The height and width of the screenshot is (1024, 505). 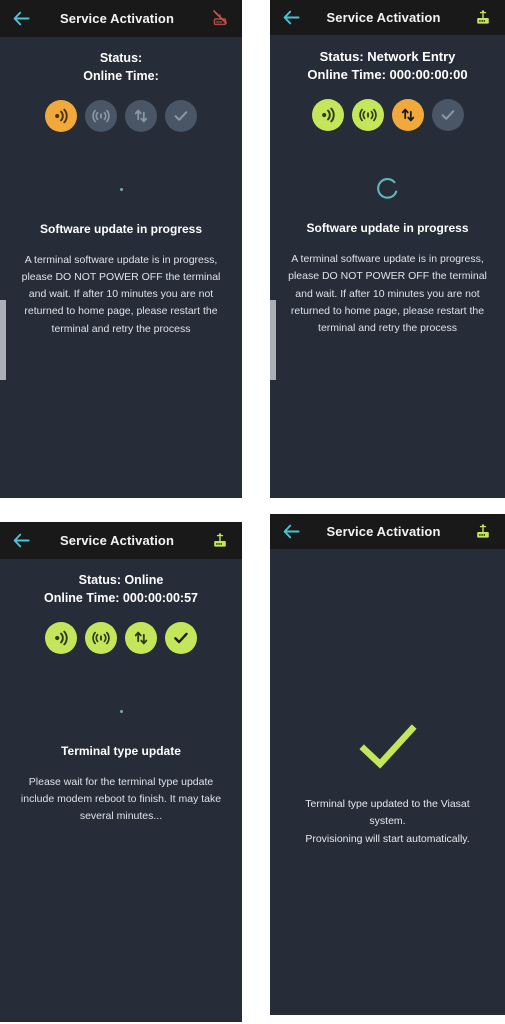 I want to click on status-label: Status: Network Entry, so click(x=387, y=56).